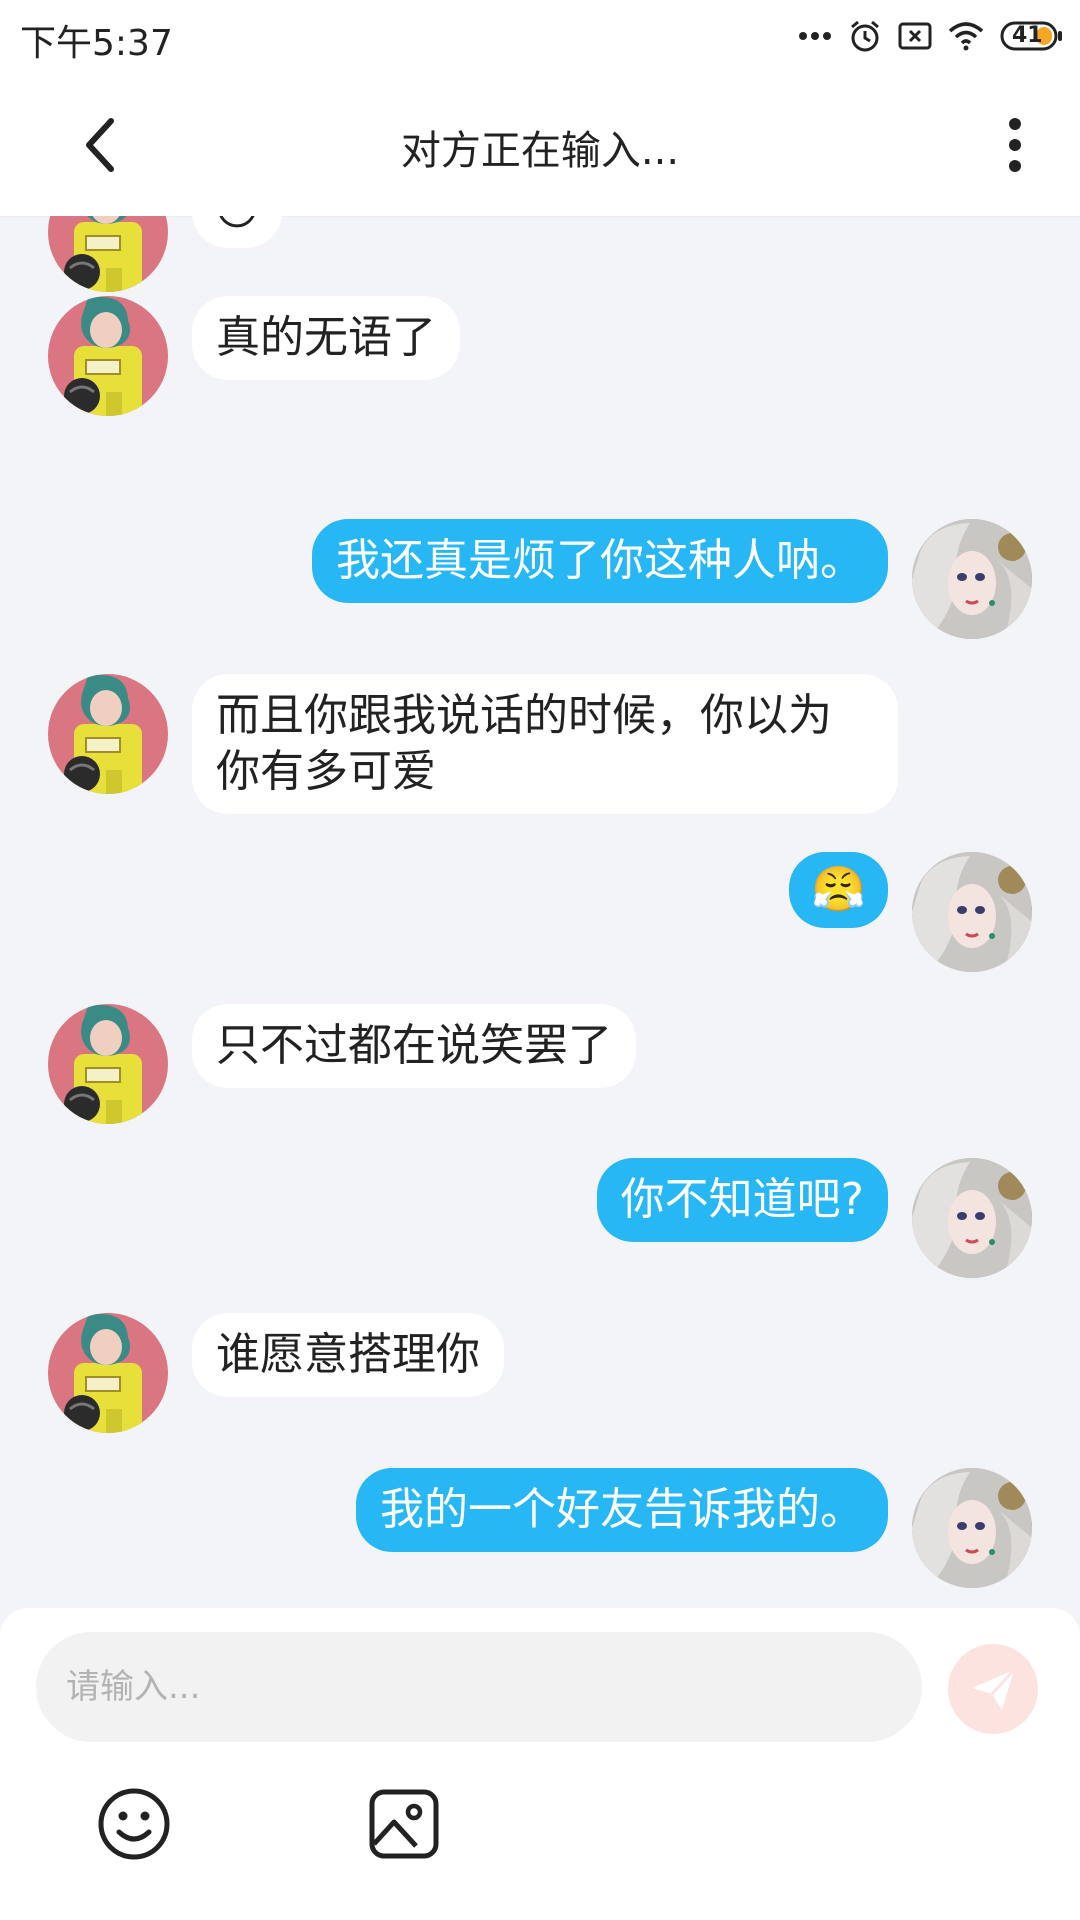 This screenshot has width=1080, height=1920. I want to click on status-time: 下午5:37, so click(96, 43).